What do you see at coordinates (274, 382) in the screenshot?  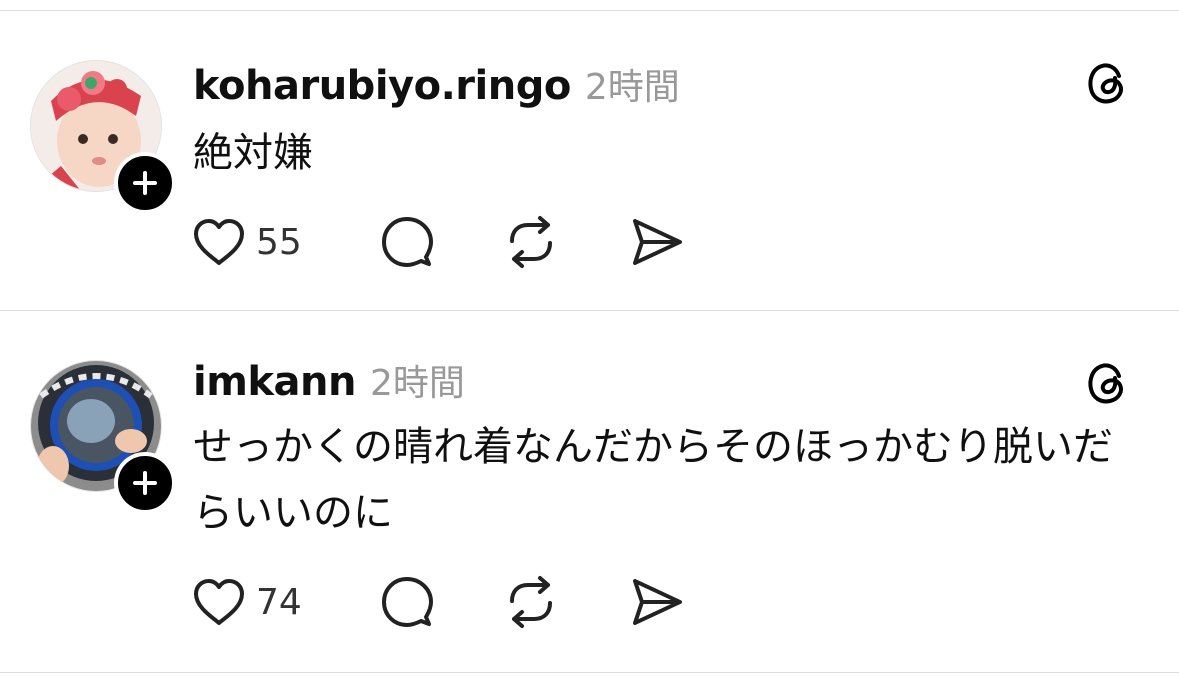 I see `username: imkann` at bounding box center [274, 382].